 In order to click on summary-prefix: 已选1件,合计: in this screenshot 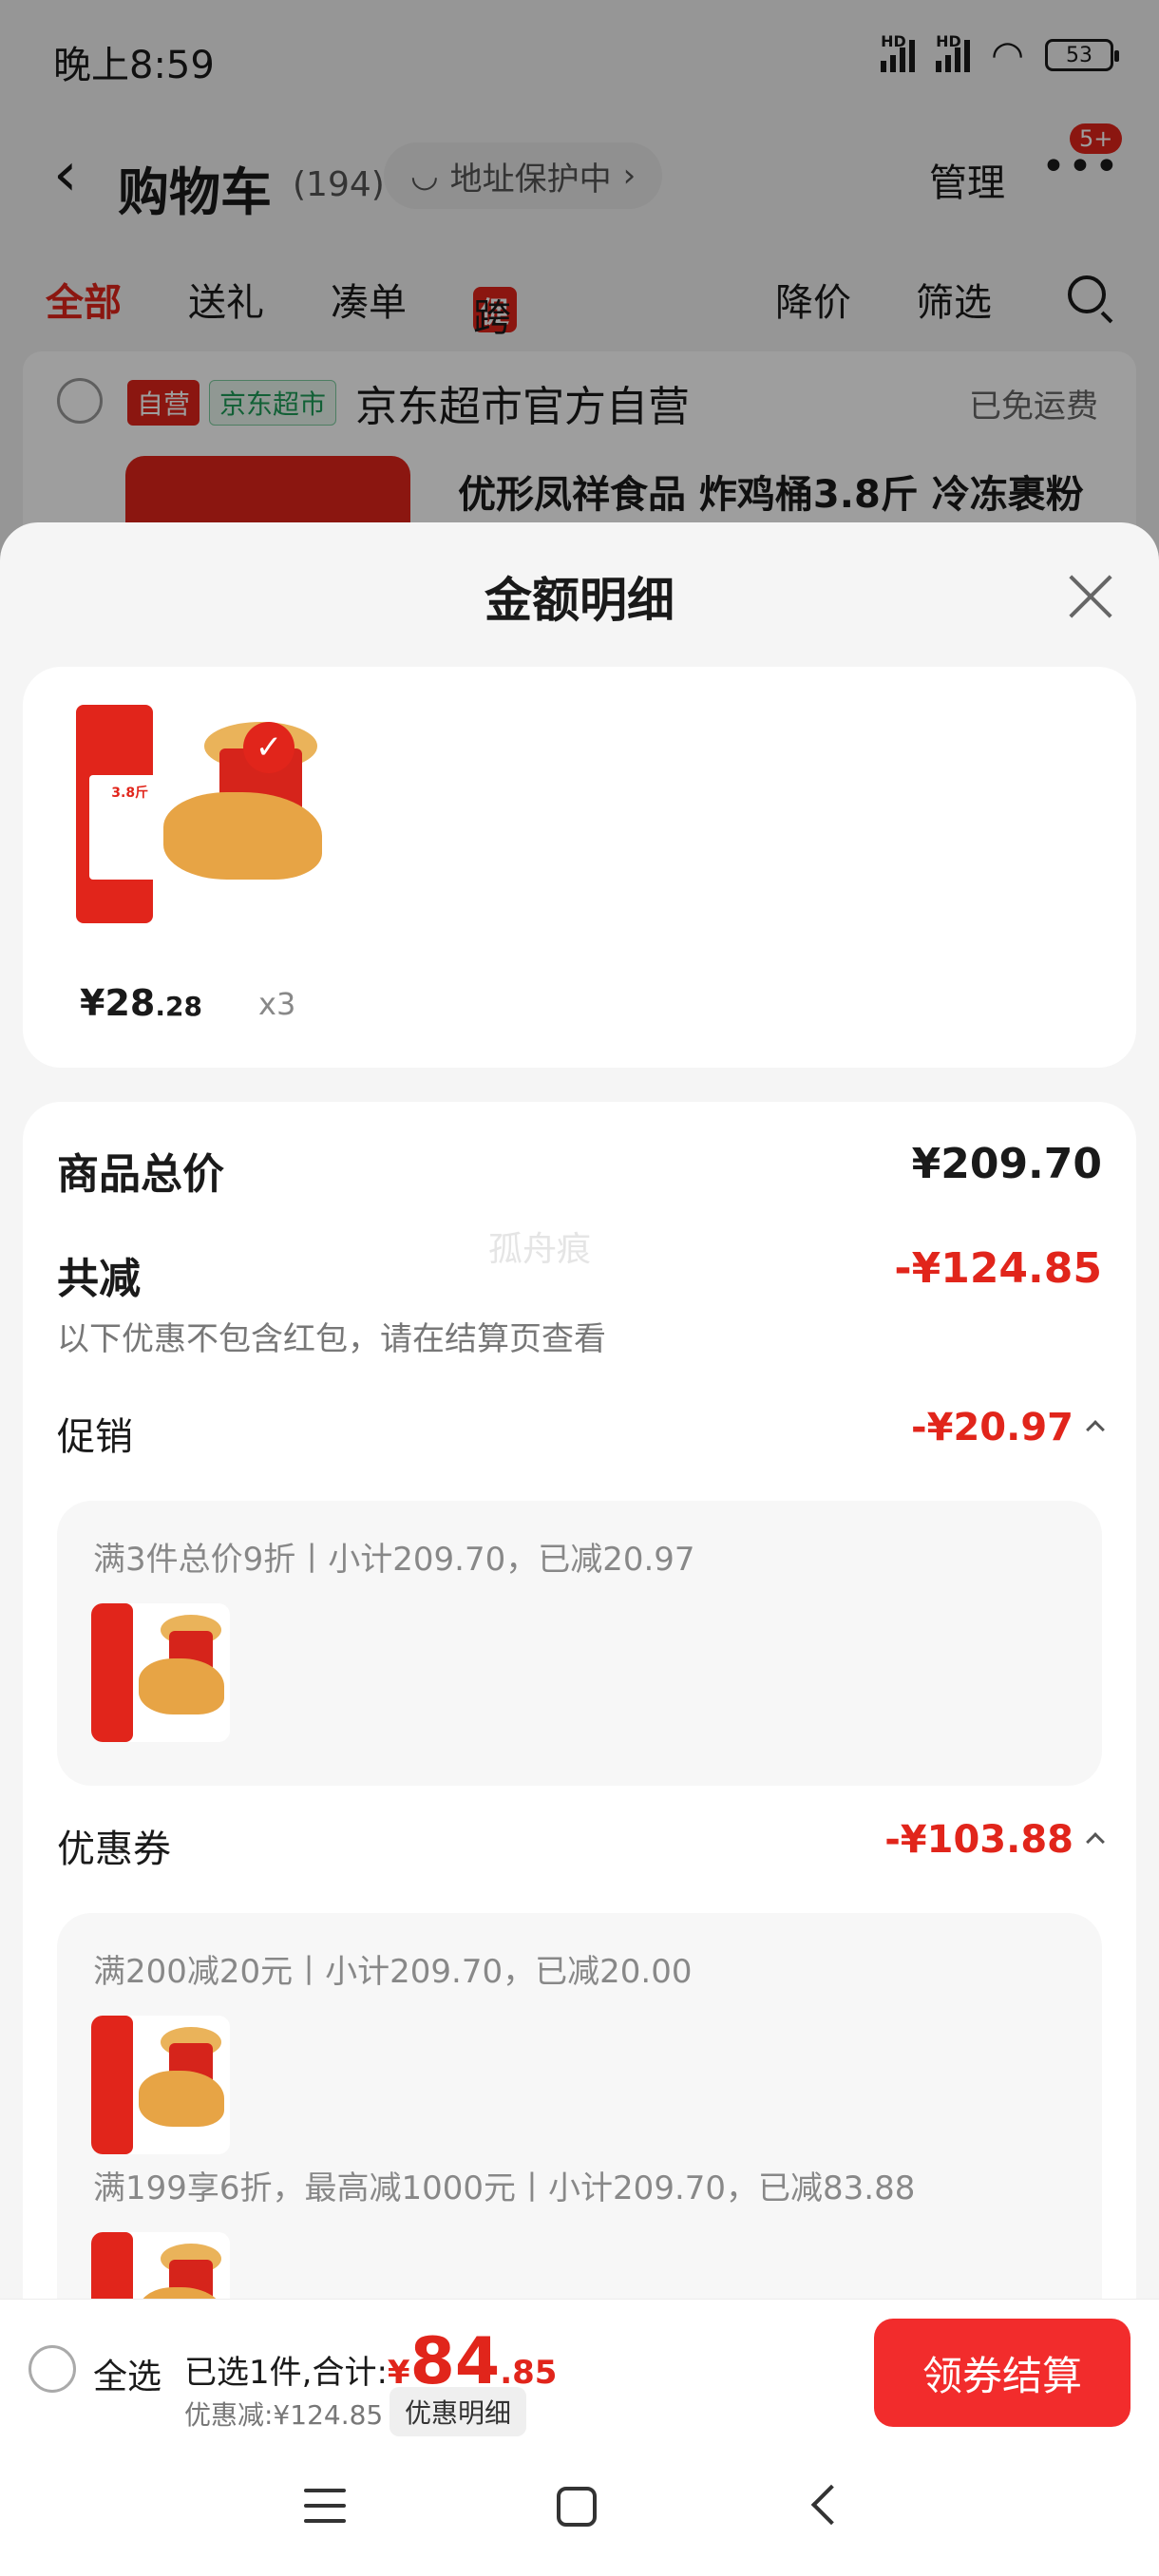, I will do `click(286, 2373)`.